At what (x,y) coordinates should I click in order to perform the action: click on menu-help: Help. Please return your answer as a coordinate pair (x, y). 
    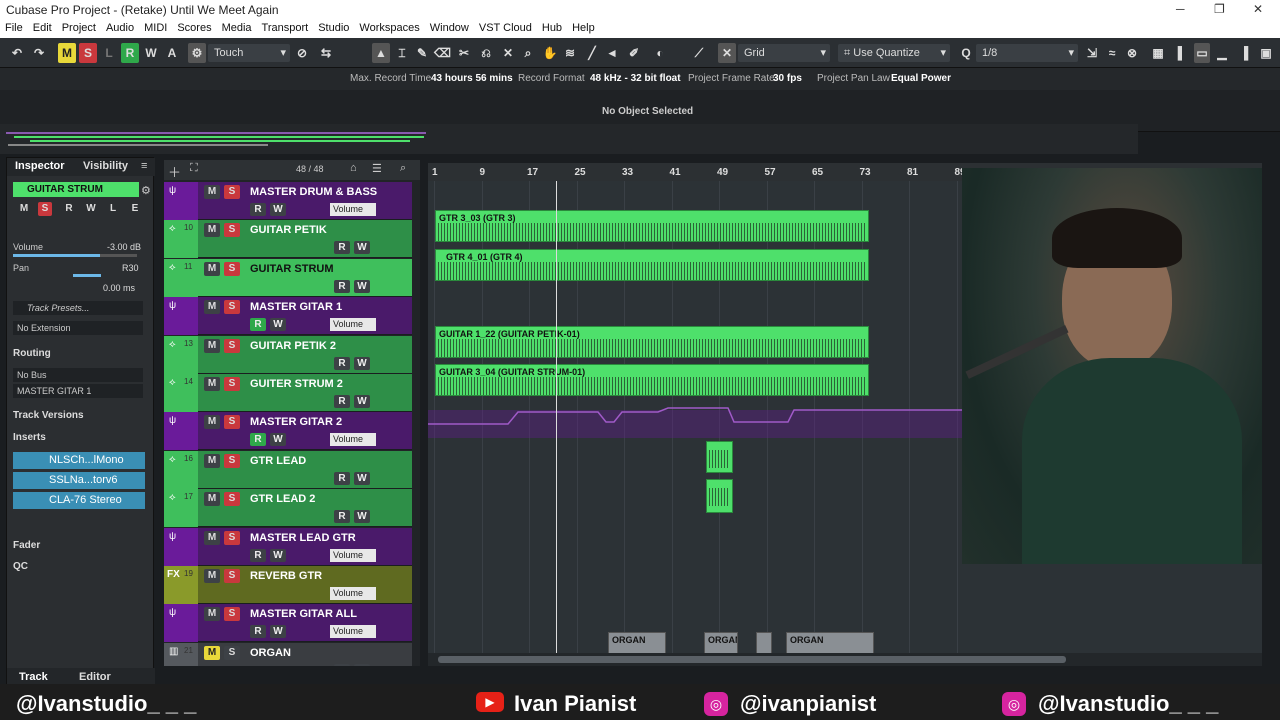
    Looking at the image, I should click on (583, 29).